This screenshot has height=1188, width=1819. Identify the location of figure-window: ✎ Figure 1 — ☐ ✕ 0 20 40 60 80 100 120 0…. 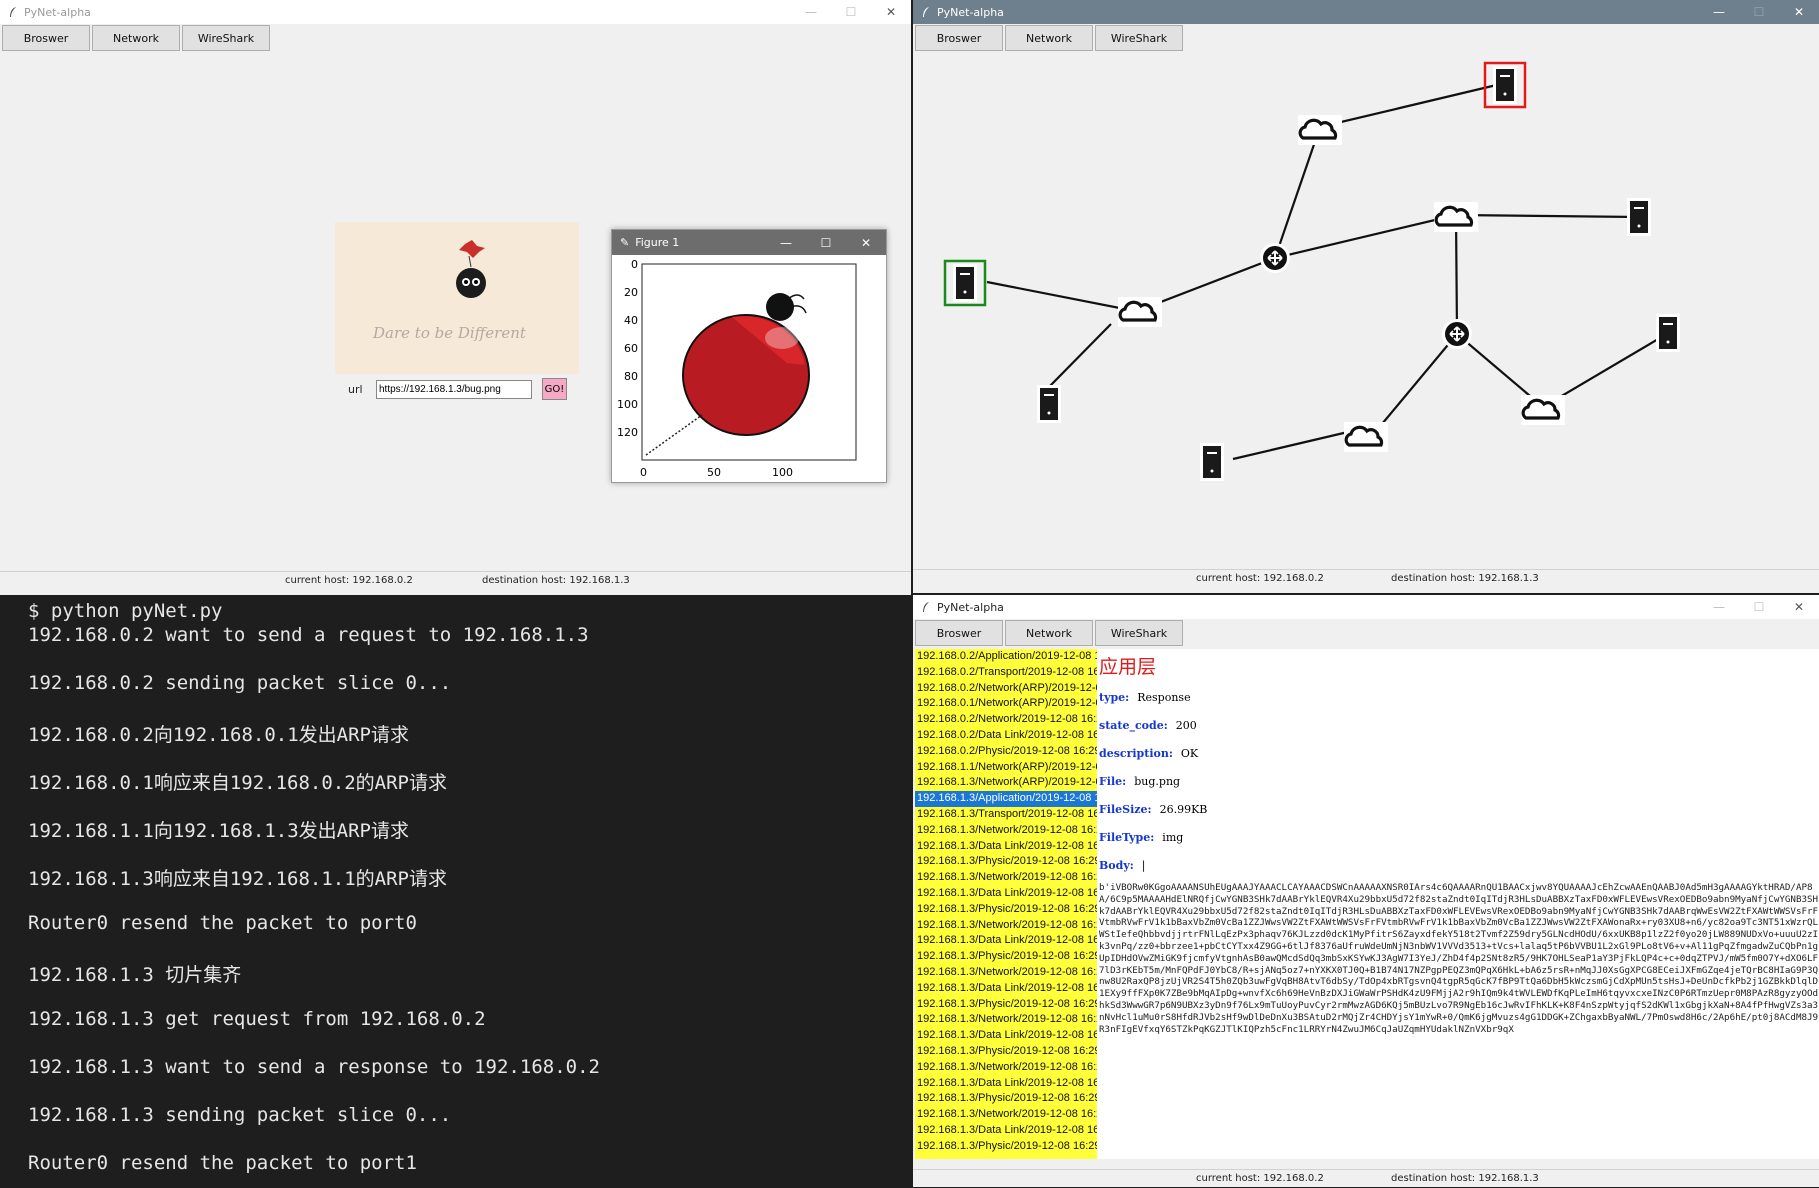
(749, 356).